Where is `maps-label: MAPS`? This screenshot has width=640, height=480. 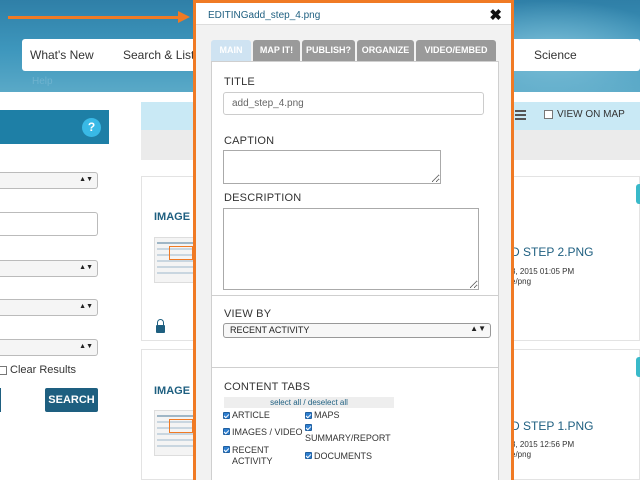
maps-label: MAPS is located at coordinates (327, 415).